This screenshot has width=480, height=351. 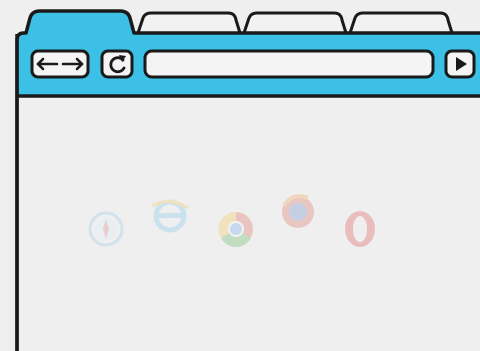 What do you see at coordinates (60, 64) in the screenshot?
I see `back-forward-button` at bounding box center [60, 64].